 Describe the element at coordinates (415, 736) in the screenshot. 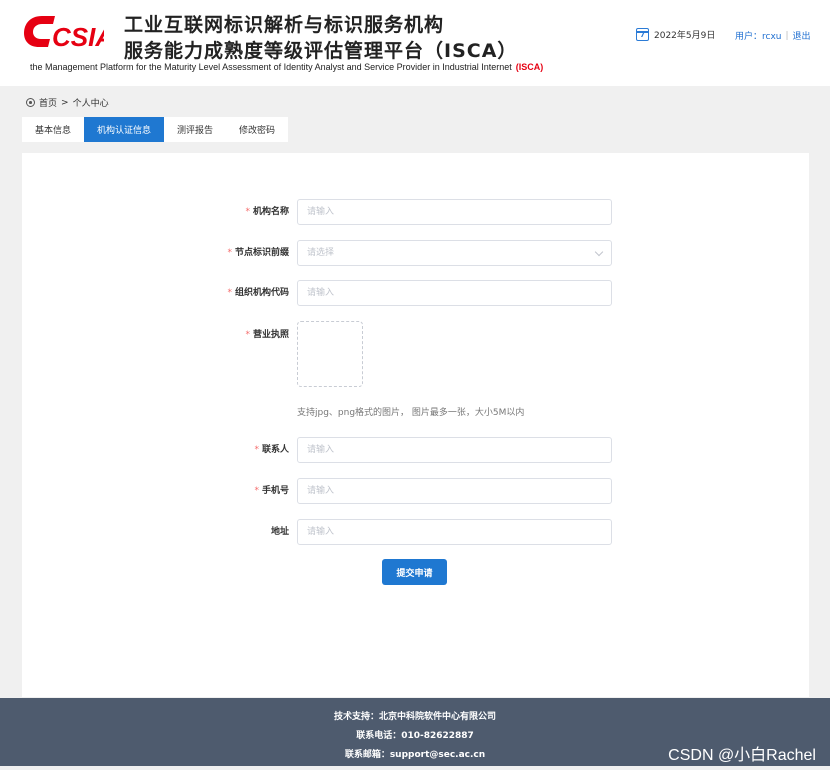

I see `footer-tel: 联系电话：010-82622887` at that location.